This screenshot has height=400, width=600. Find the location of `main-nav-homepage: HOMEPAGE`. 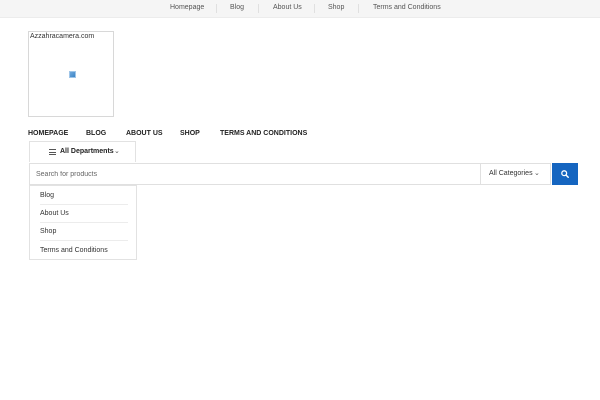

main-nav-homepage: HOMEPAGE is located at coordinates (48, 133).